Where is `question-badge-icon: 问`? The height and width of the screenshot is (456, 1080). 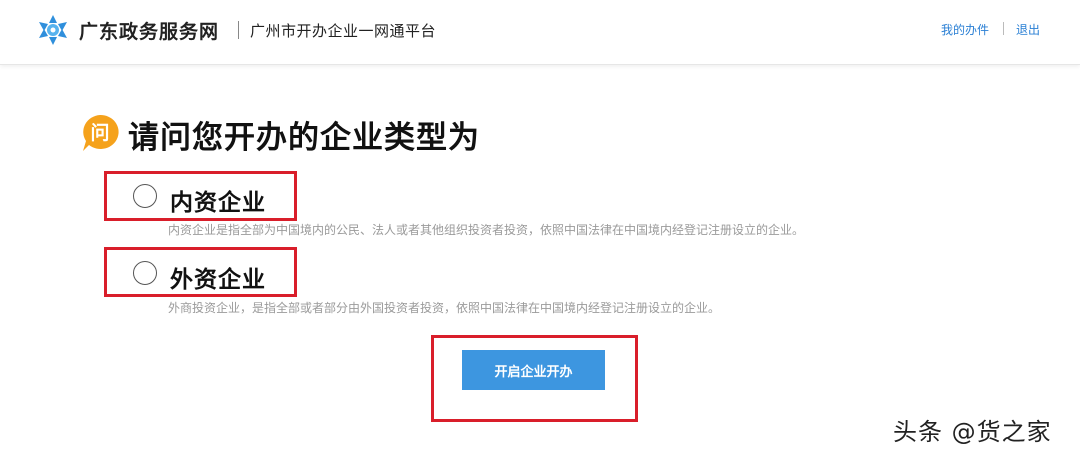
question-badge-icon: 问 is located at coordinates (101, 132).